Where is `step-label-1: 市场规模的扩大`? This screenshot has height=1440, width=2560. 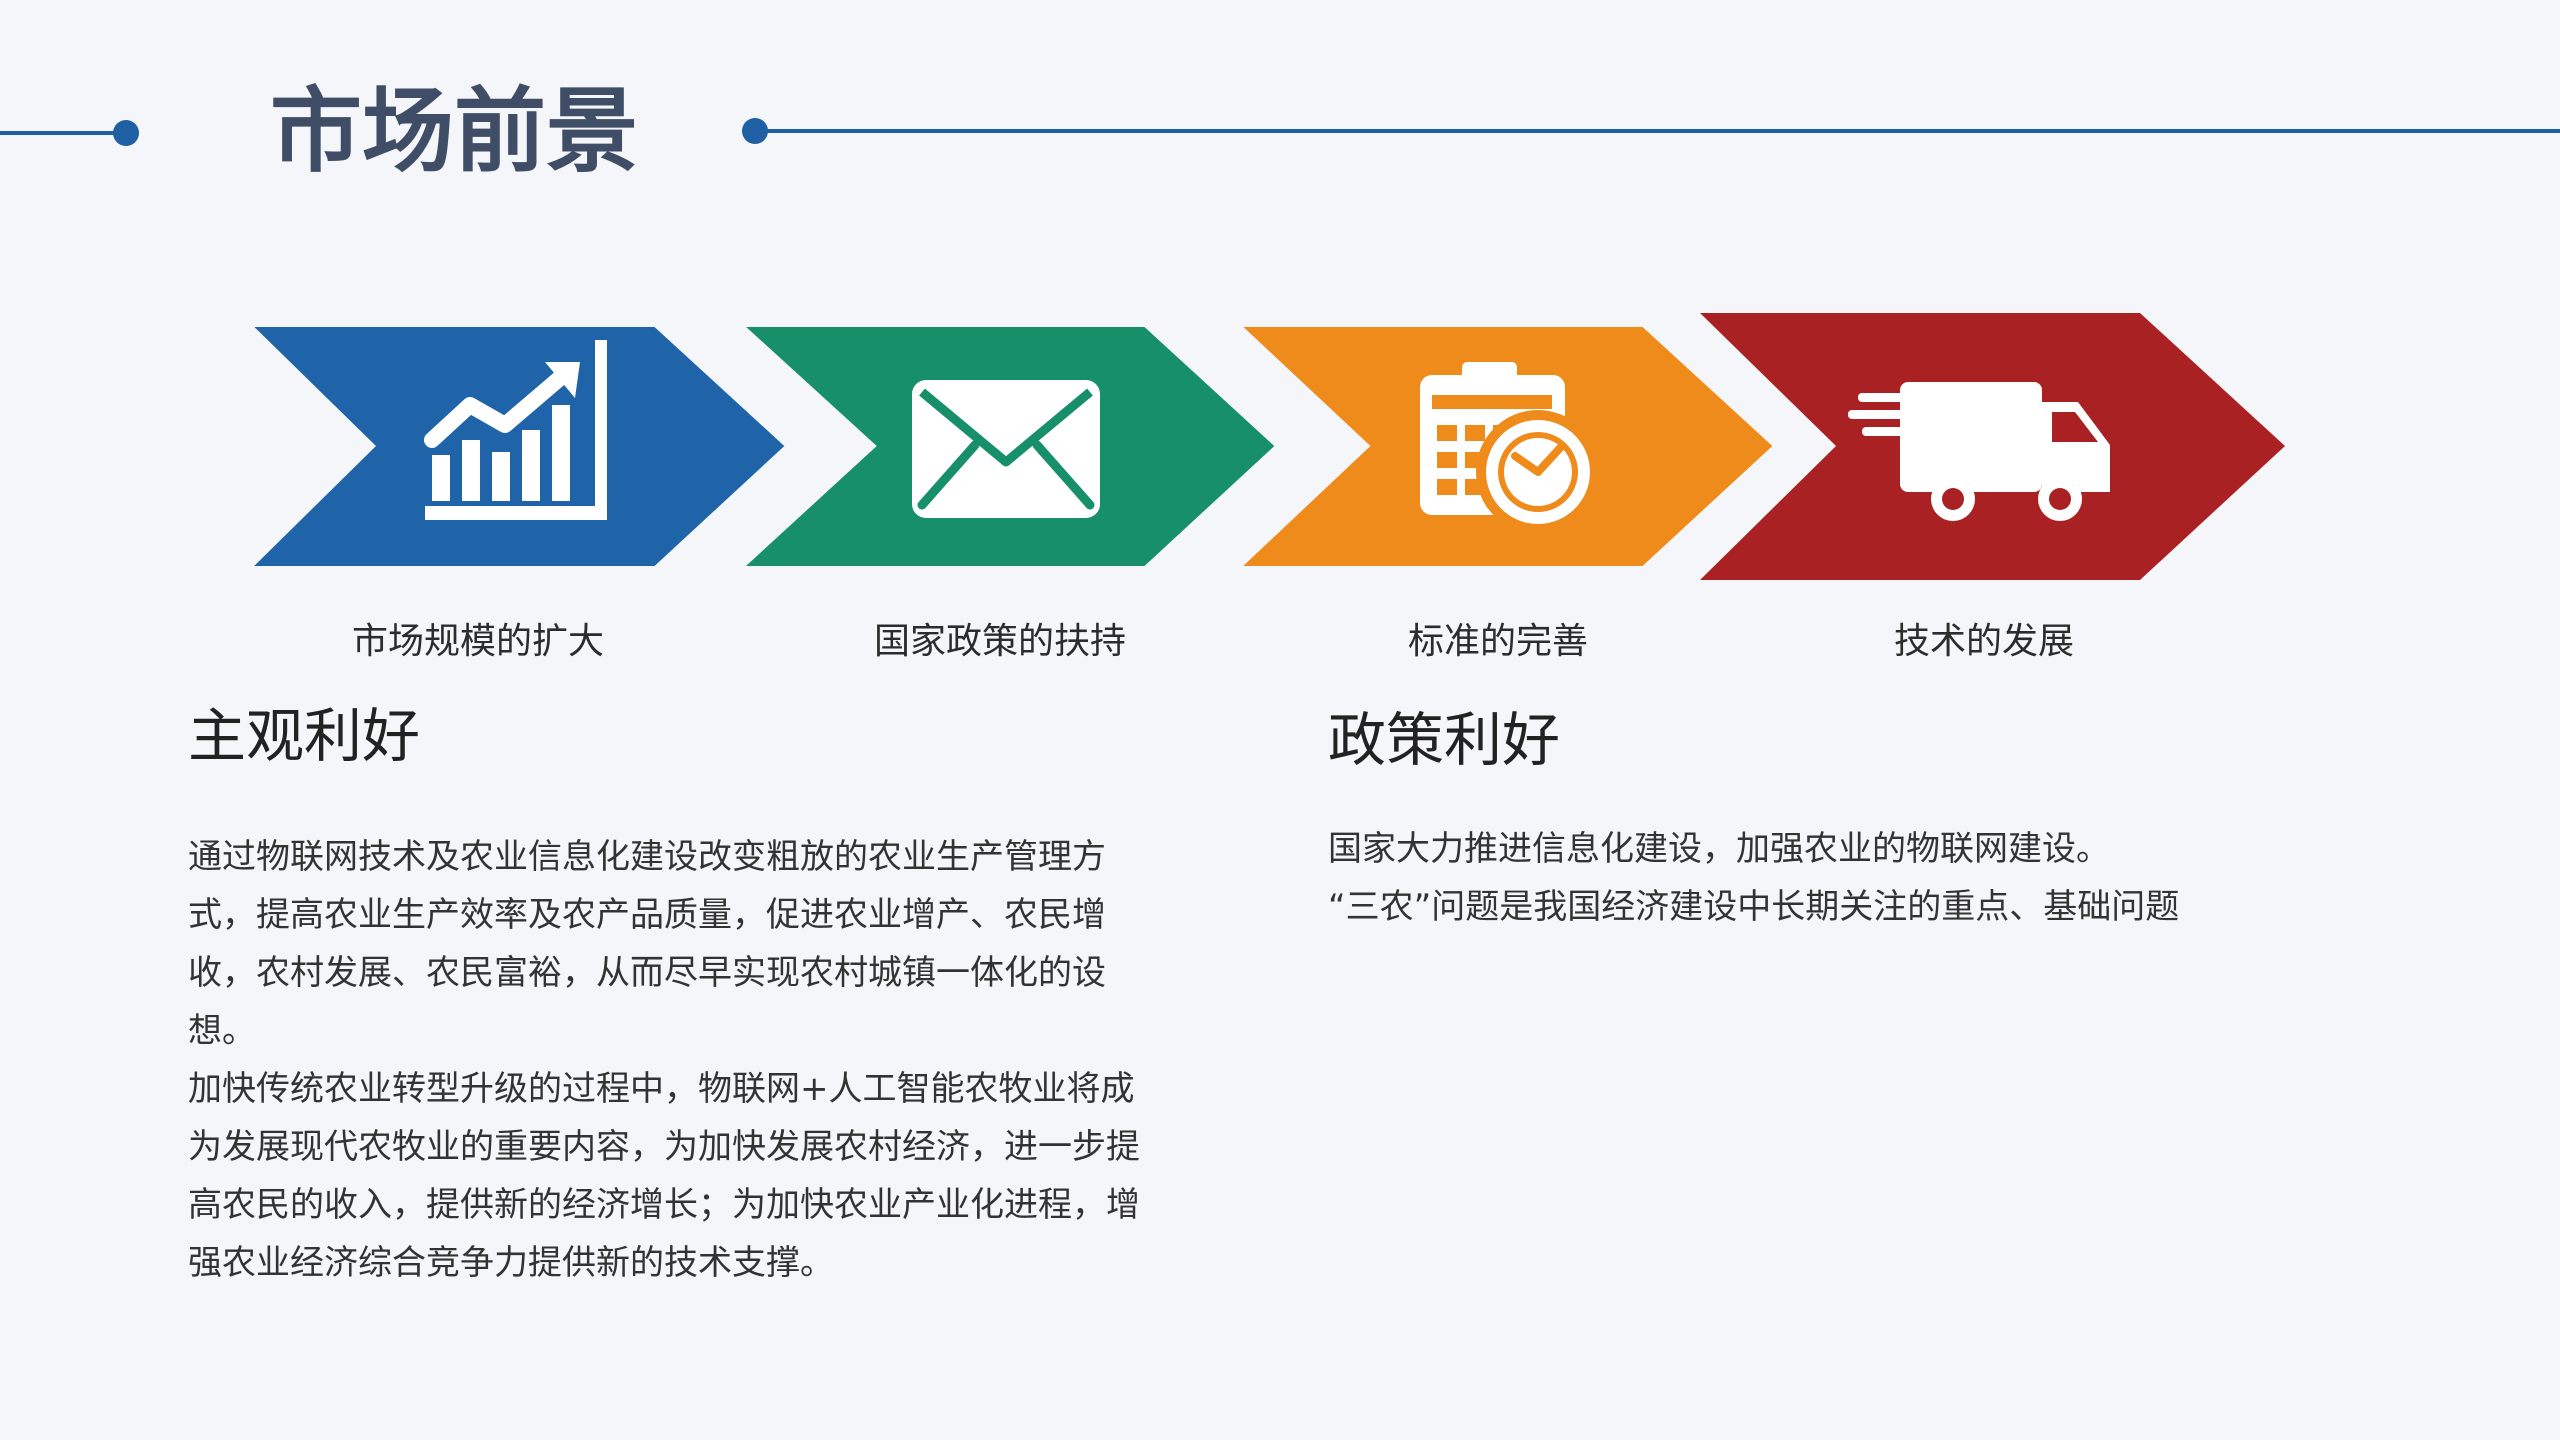
step-label-1: 市场规模的扩大 is located at coordinates (477, 641).